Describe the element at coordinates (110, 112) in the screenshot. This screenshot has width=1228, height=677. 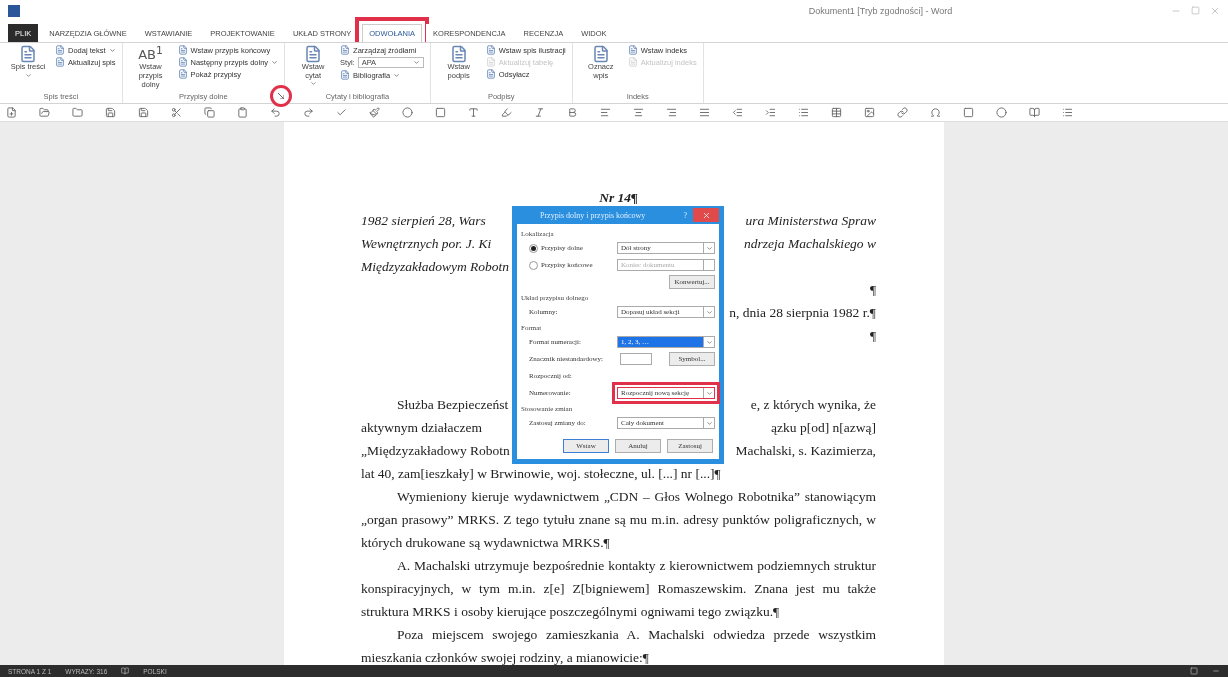
I see `save-icon` at that location.